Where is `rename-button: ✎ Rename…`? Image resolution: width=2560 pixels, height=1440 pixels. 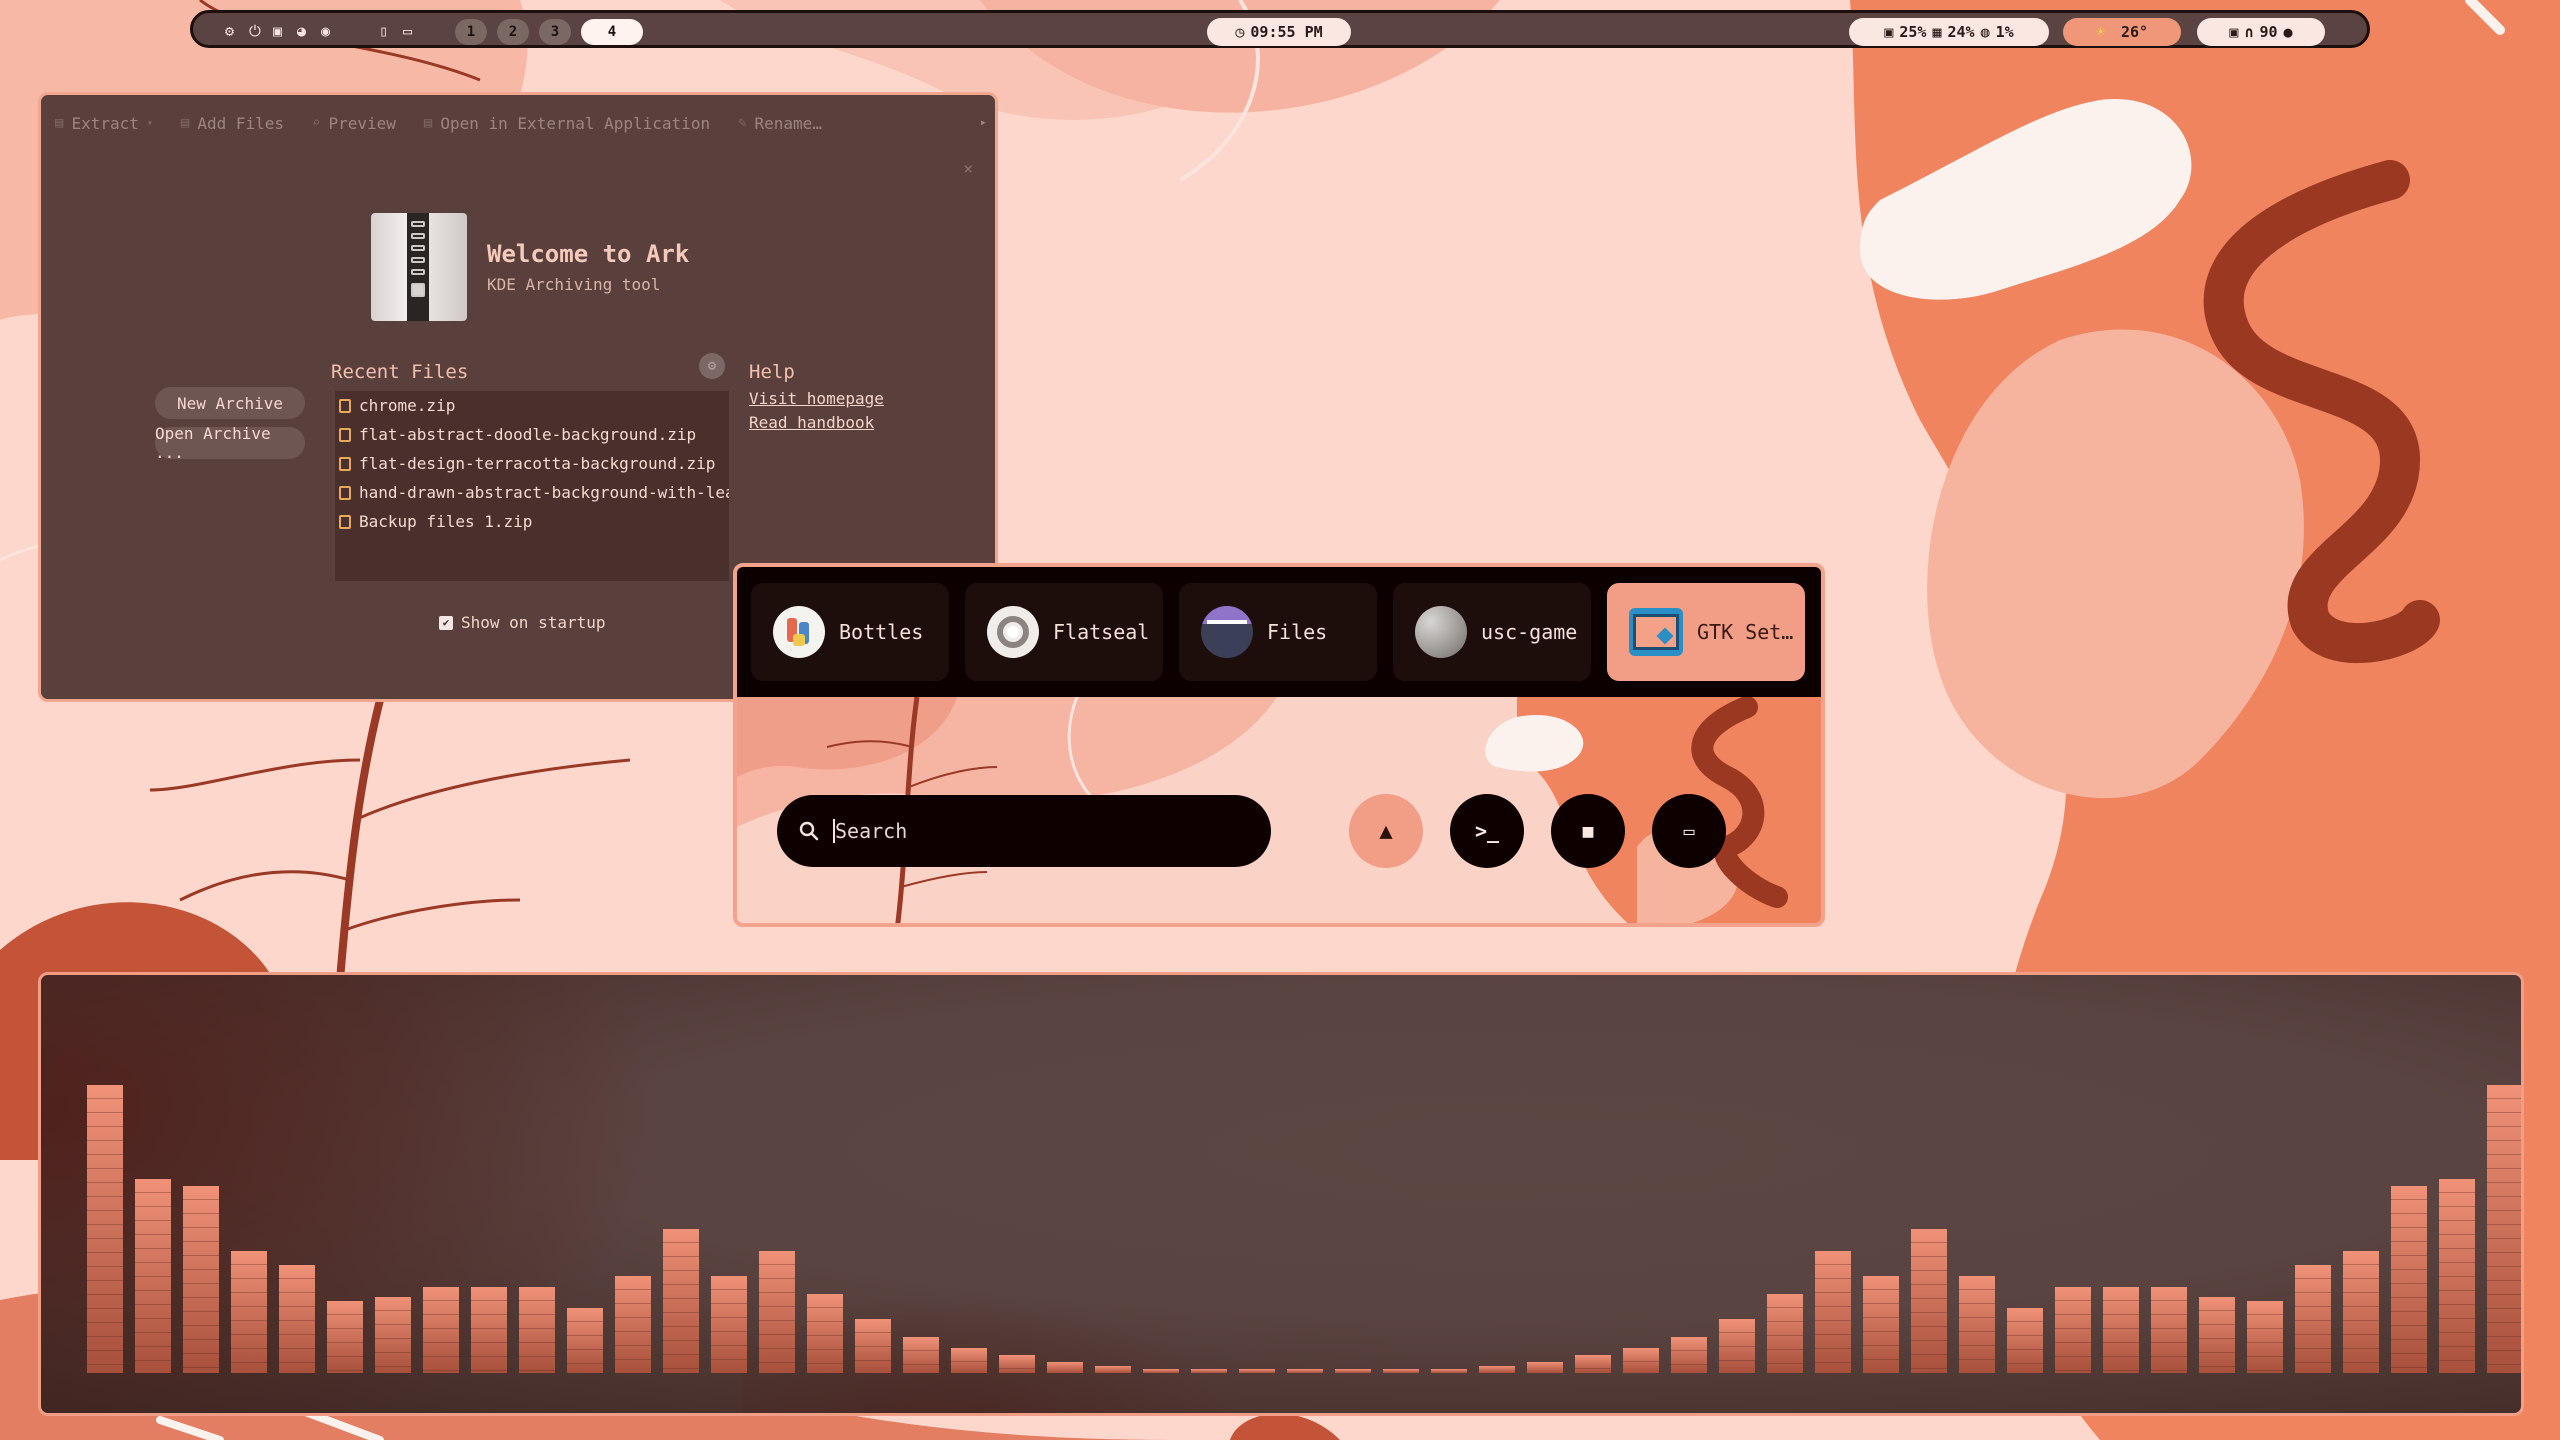 rename-button: ✎ Rename… is located at coordinates (780, 123).